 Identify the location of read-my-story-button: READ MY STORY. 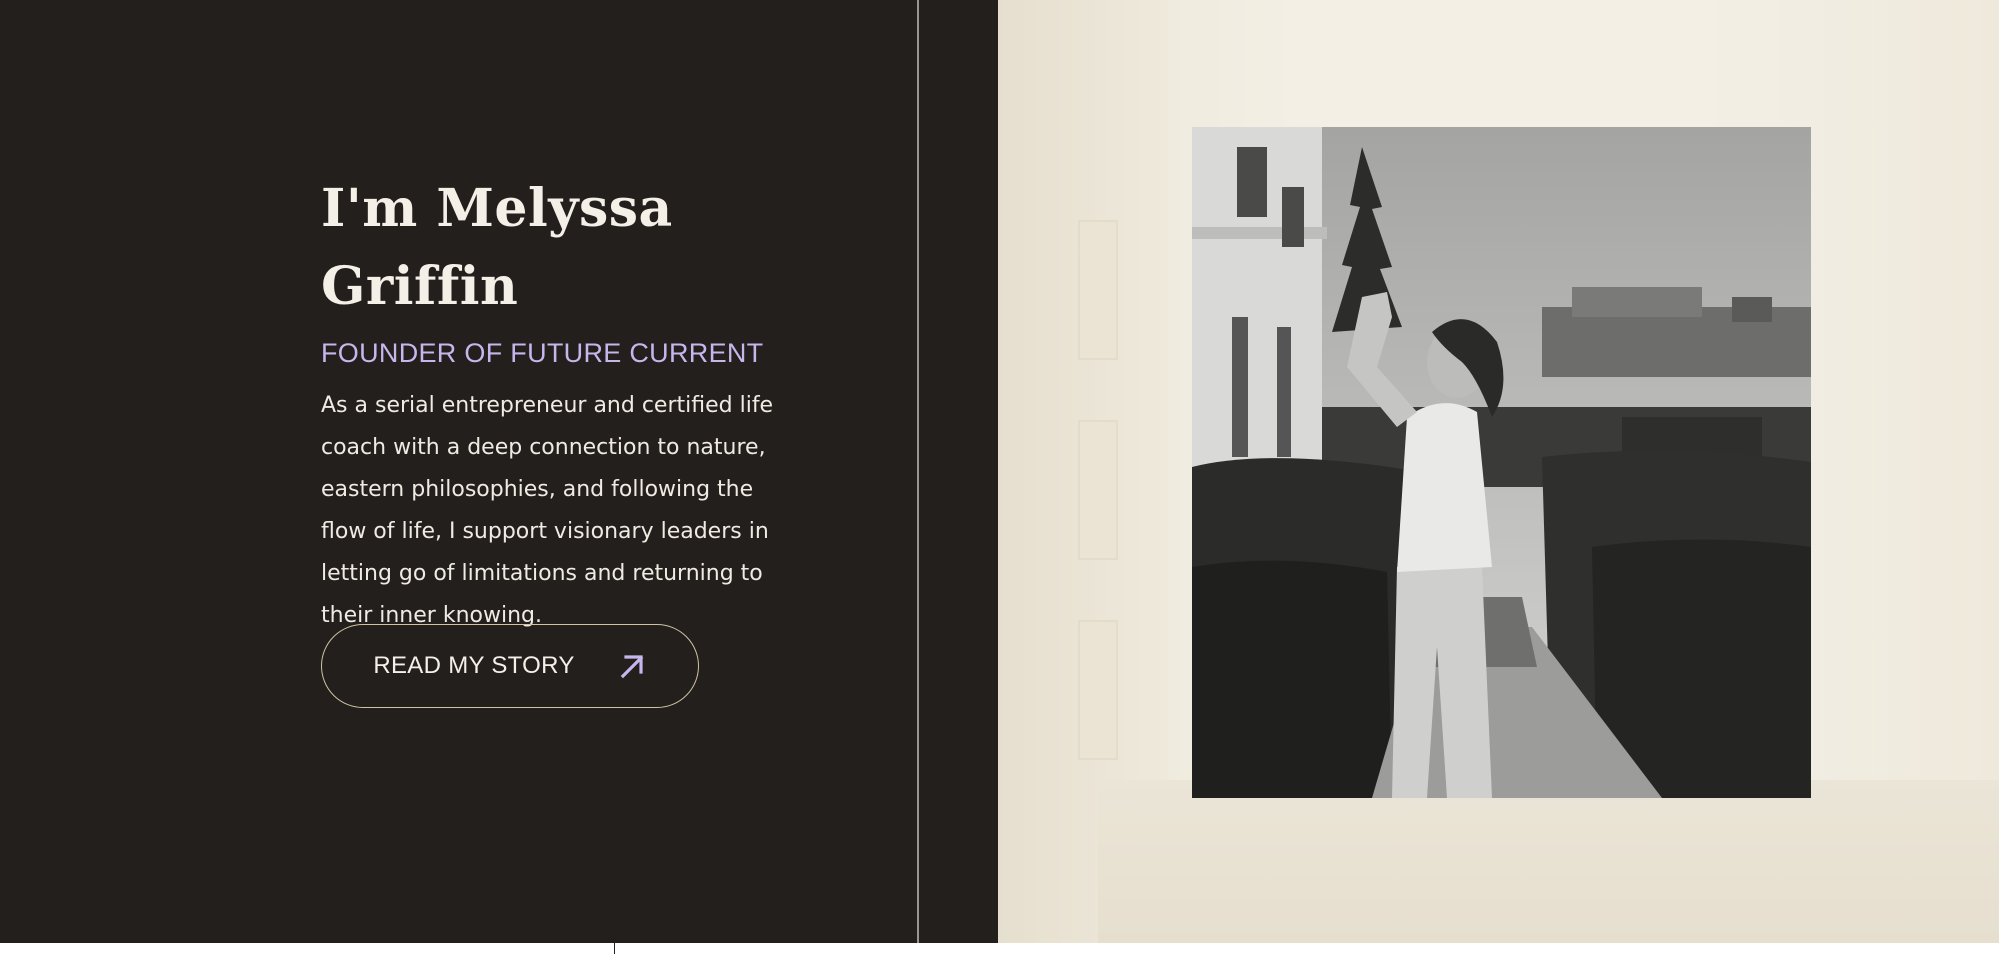
(510, 666).